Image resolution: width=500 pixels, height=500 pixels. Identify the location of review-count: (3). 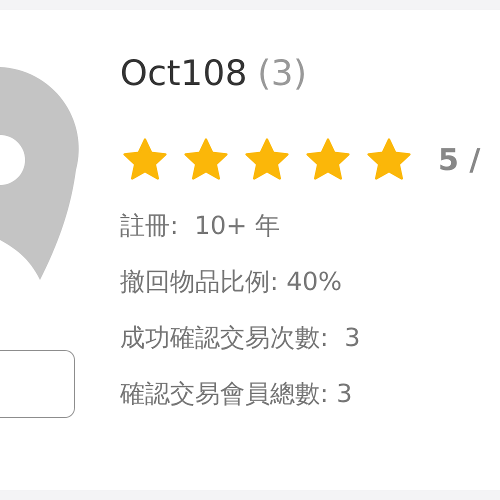
(282, 74).